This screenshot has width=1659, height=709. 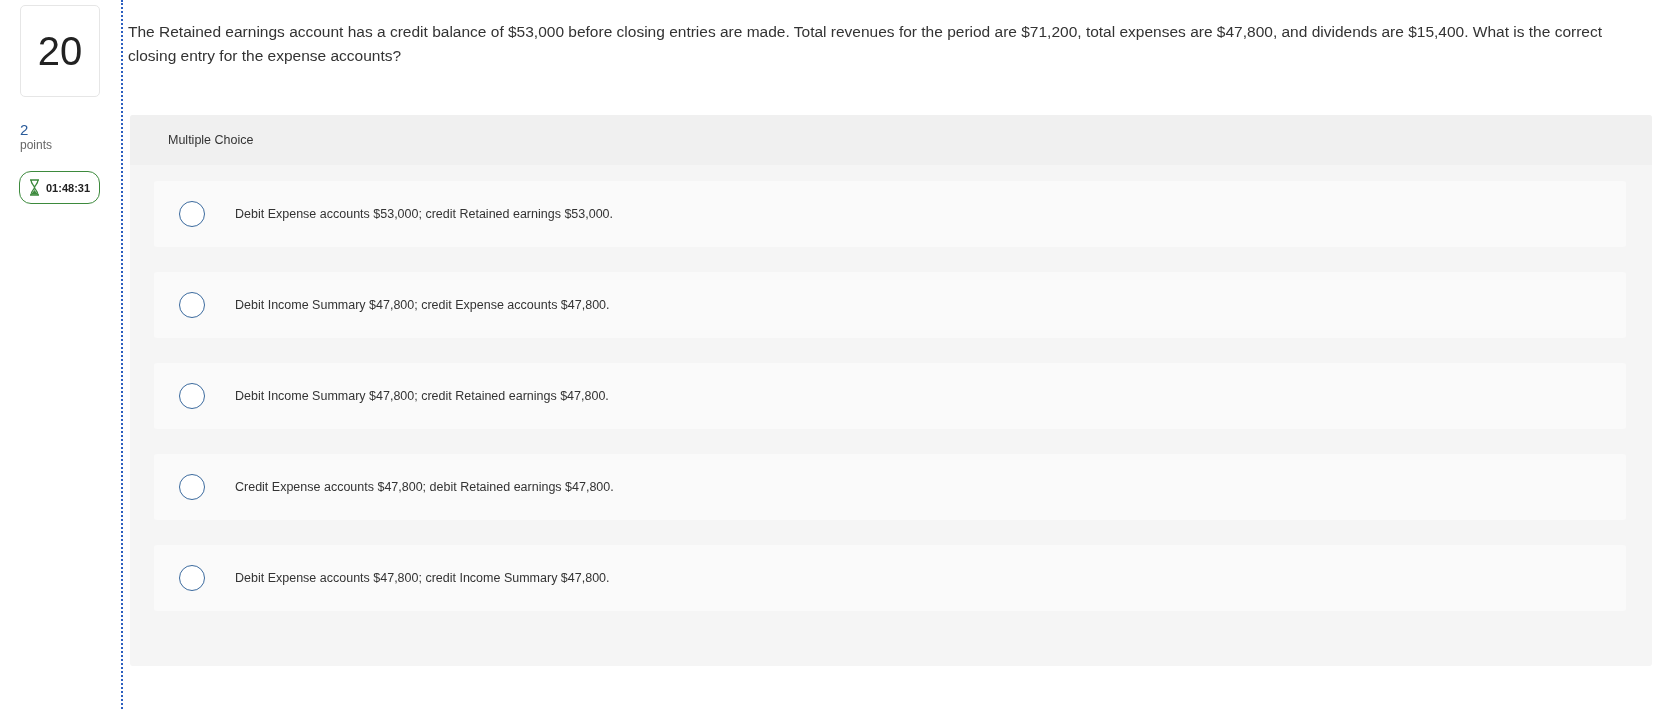 What do you see at coordinates (60, 51) in the screenshot?
I see `question-number: 20` at bounding box center [60, 51].